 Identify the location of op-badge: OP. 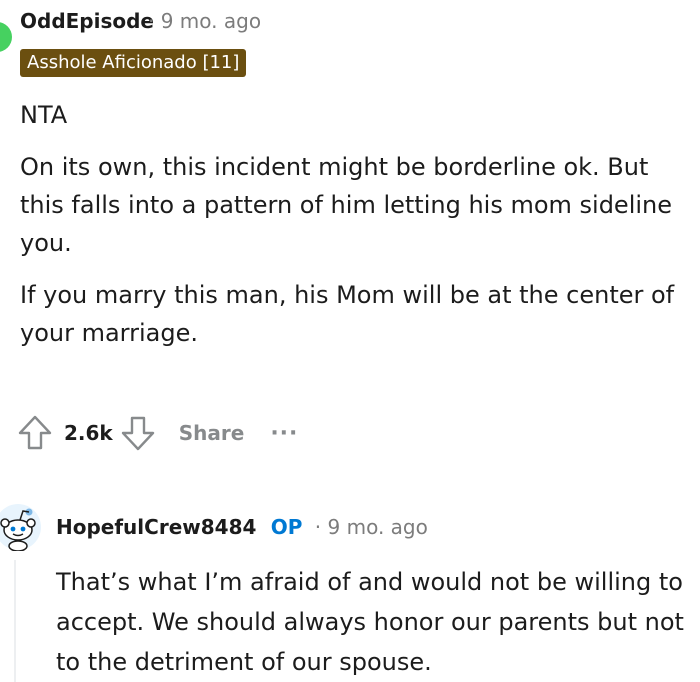
(286, 527).